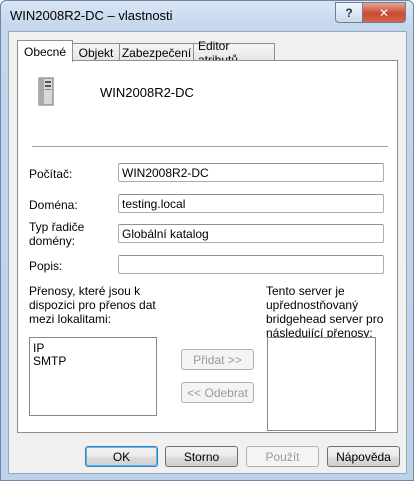  I want to click on remove-transport-button: << Odebrat, so click(217, 392).